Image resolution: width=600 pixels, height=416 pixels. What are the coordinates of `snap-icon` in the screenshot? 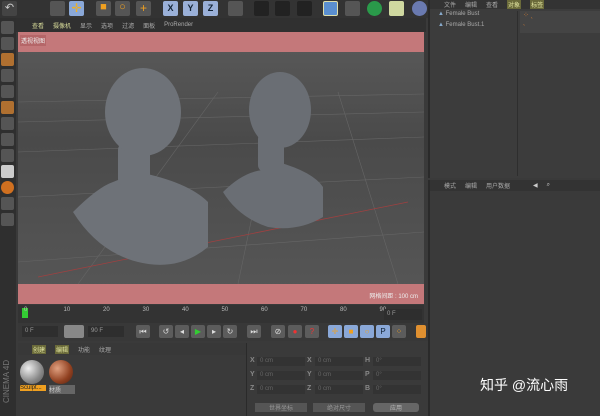 It's located at (7, 155).